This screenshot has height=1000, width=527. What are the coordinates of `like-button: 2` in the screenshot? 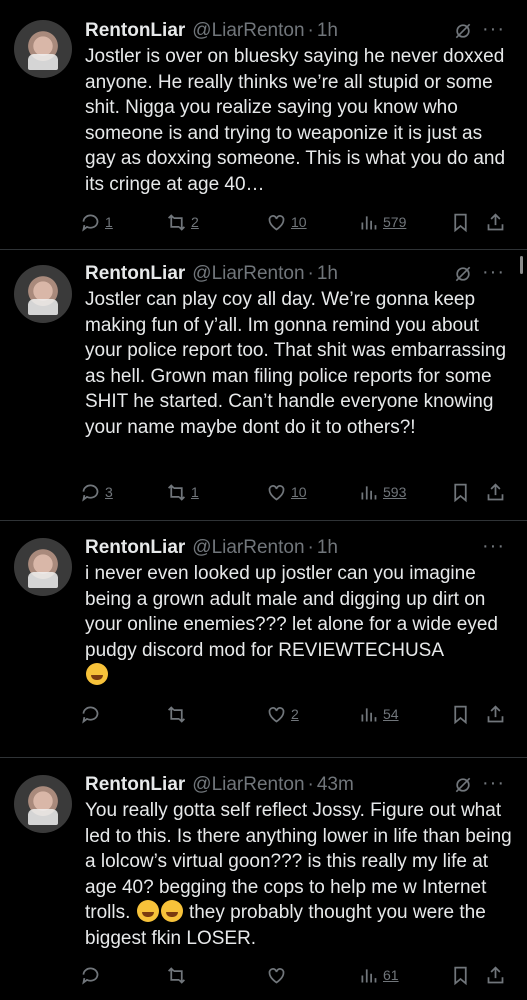 It's located at (282, 714).